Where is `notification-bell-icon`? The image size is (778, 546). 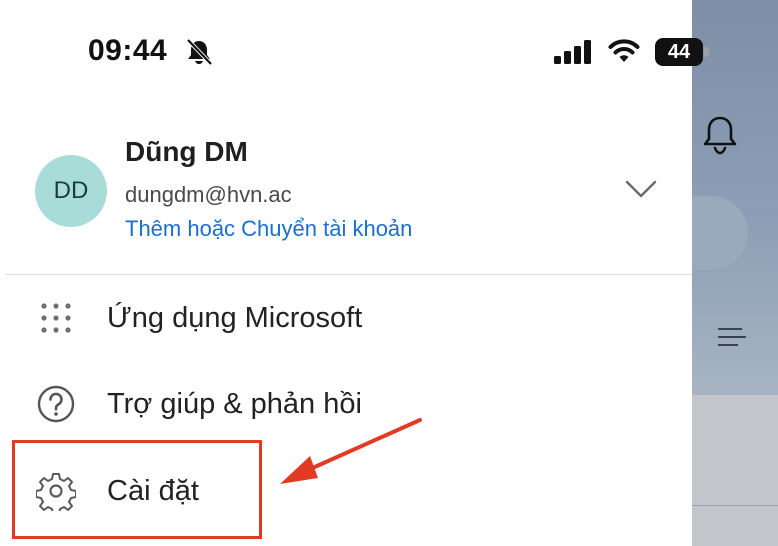 notification-bell-icon is located at coordinates (720, 135).